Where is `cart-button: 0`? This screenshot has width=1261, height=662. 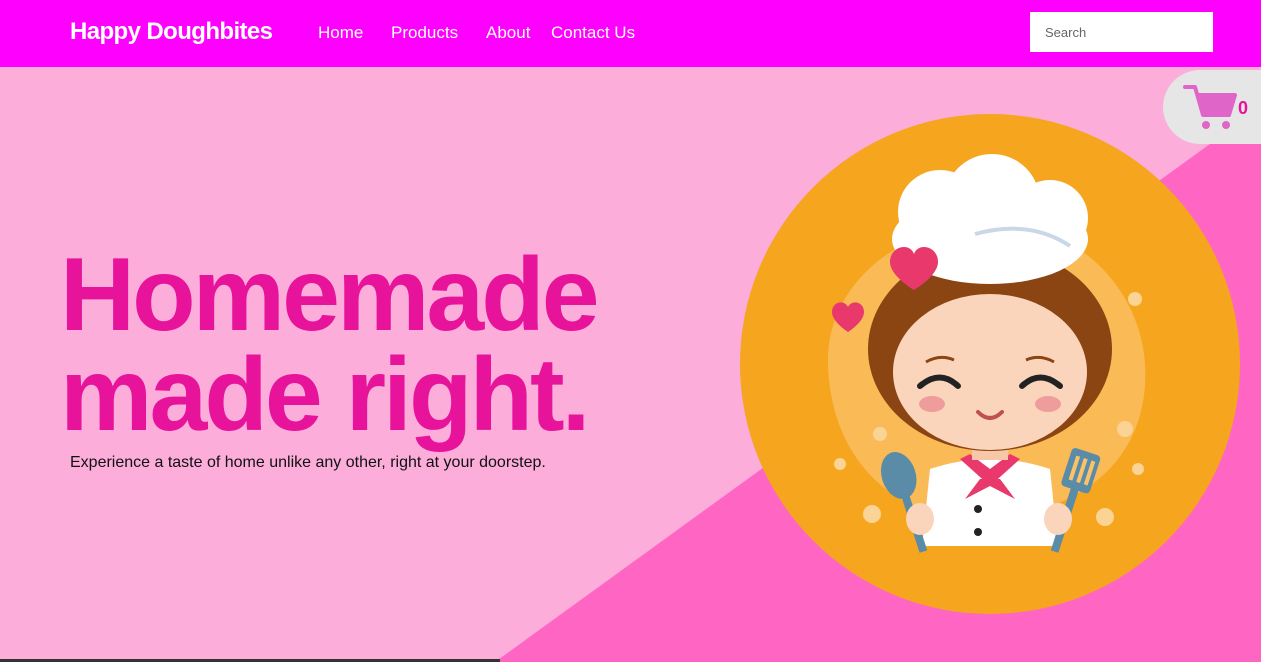 cart-button: 0 is located at coordinates (1212, 107).